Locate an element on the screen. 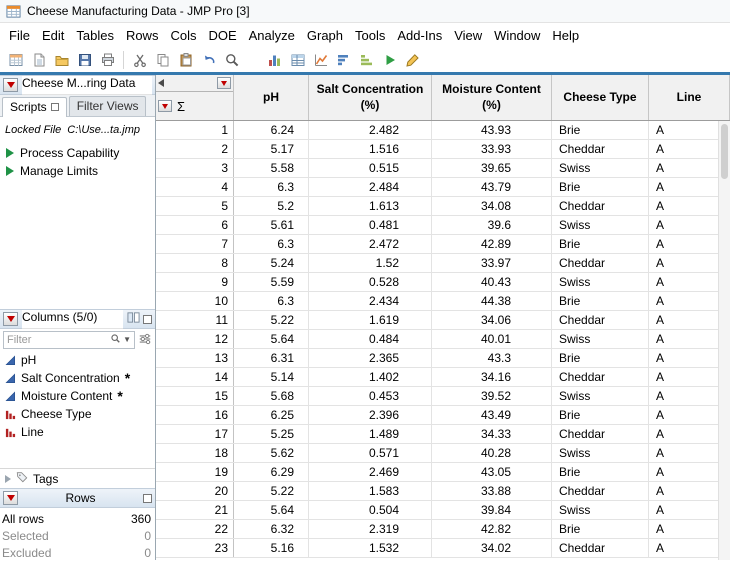 The height and width of the screenshot is (561, 730). column-header-cheese: Cheese Type is located at coordinates (600, 97).